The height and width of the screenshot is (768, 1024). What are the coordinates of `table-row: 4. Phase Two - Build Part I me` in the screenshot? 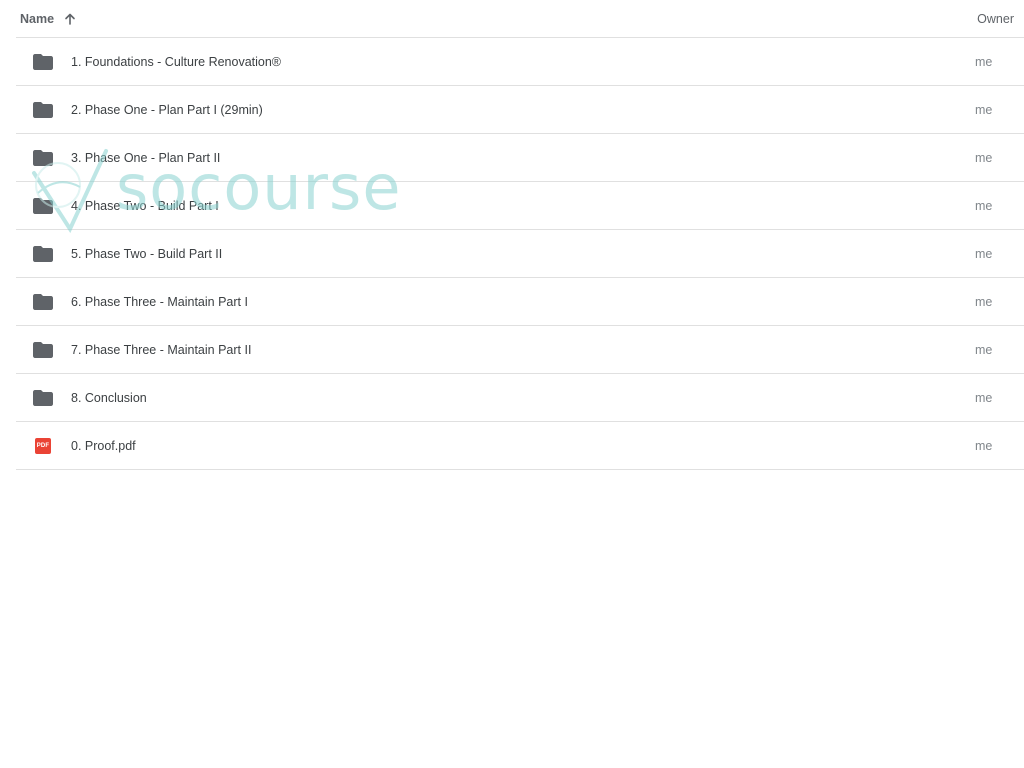 It's located at (520, 206).